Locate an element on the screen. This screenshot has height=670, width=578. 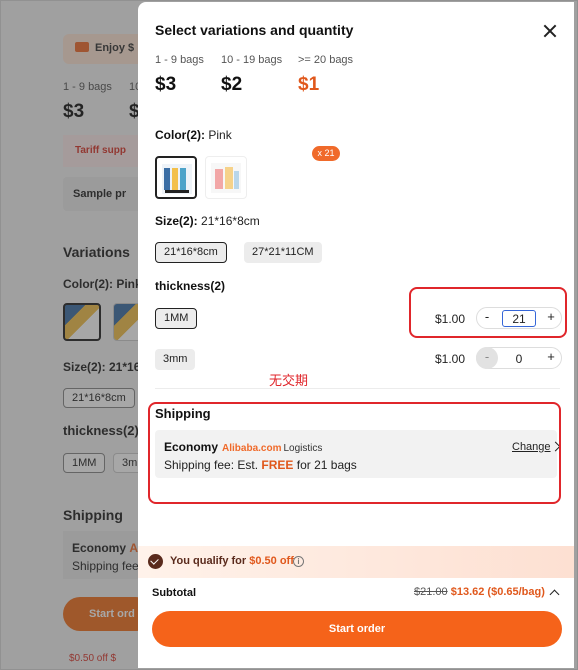
price-tier: 10 - 19 bags $2 is located at coordinates (251, 75).